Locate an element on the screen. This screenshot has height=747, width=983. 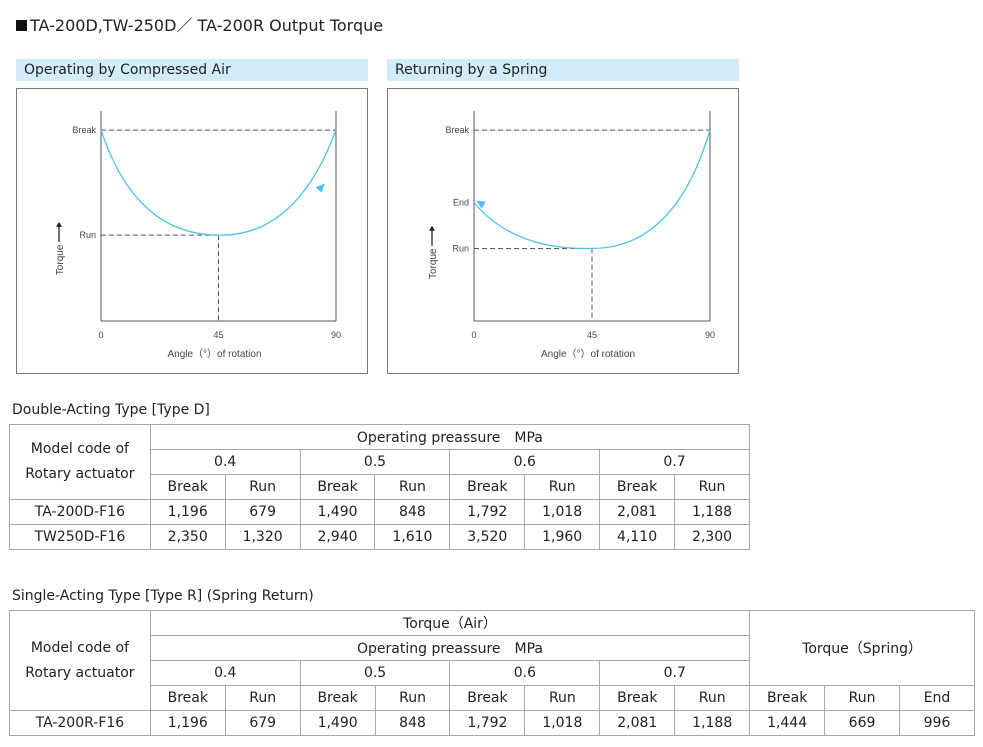
y-level-label-break: Break is located at coordinates (84, 130).